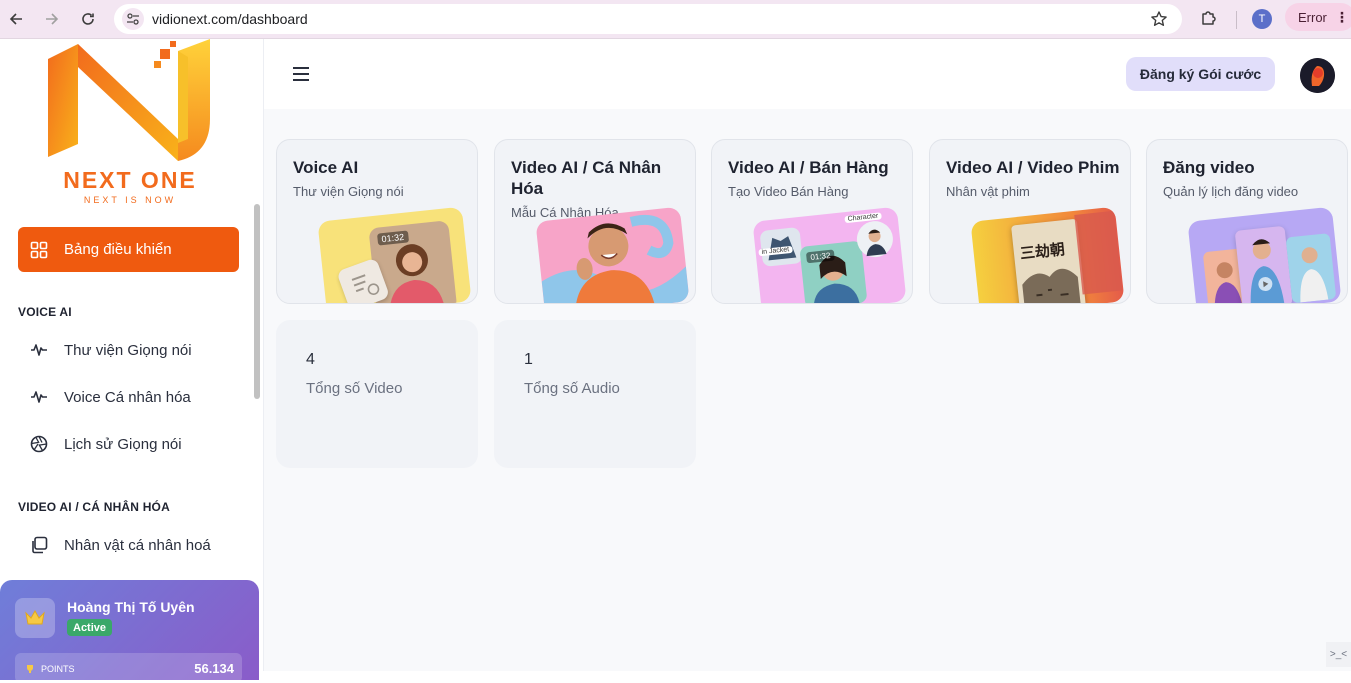 The height and width of the screenshot is (683, 1351). I want to click on profile-avatar: T, so click(1262, 19).